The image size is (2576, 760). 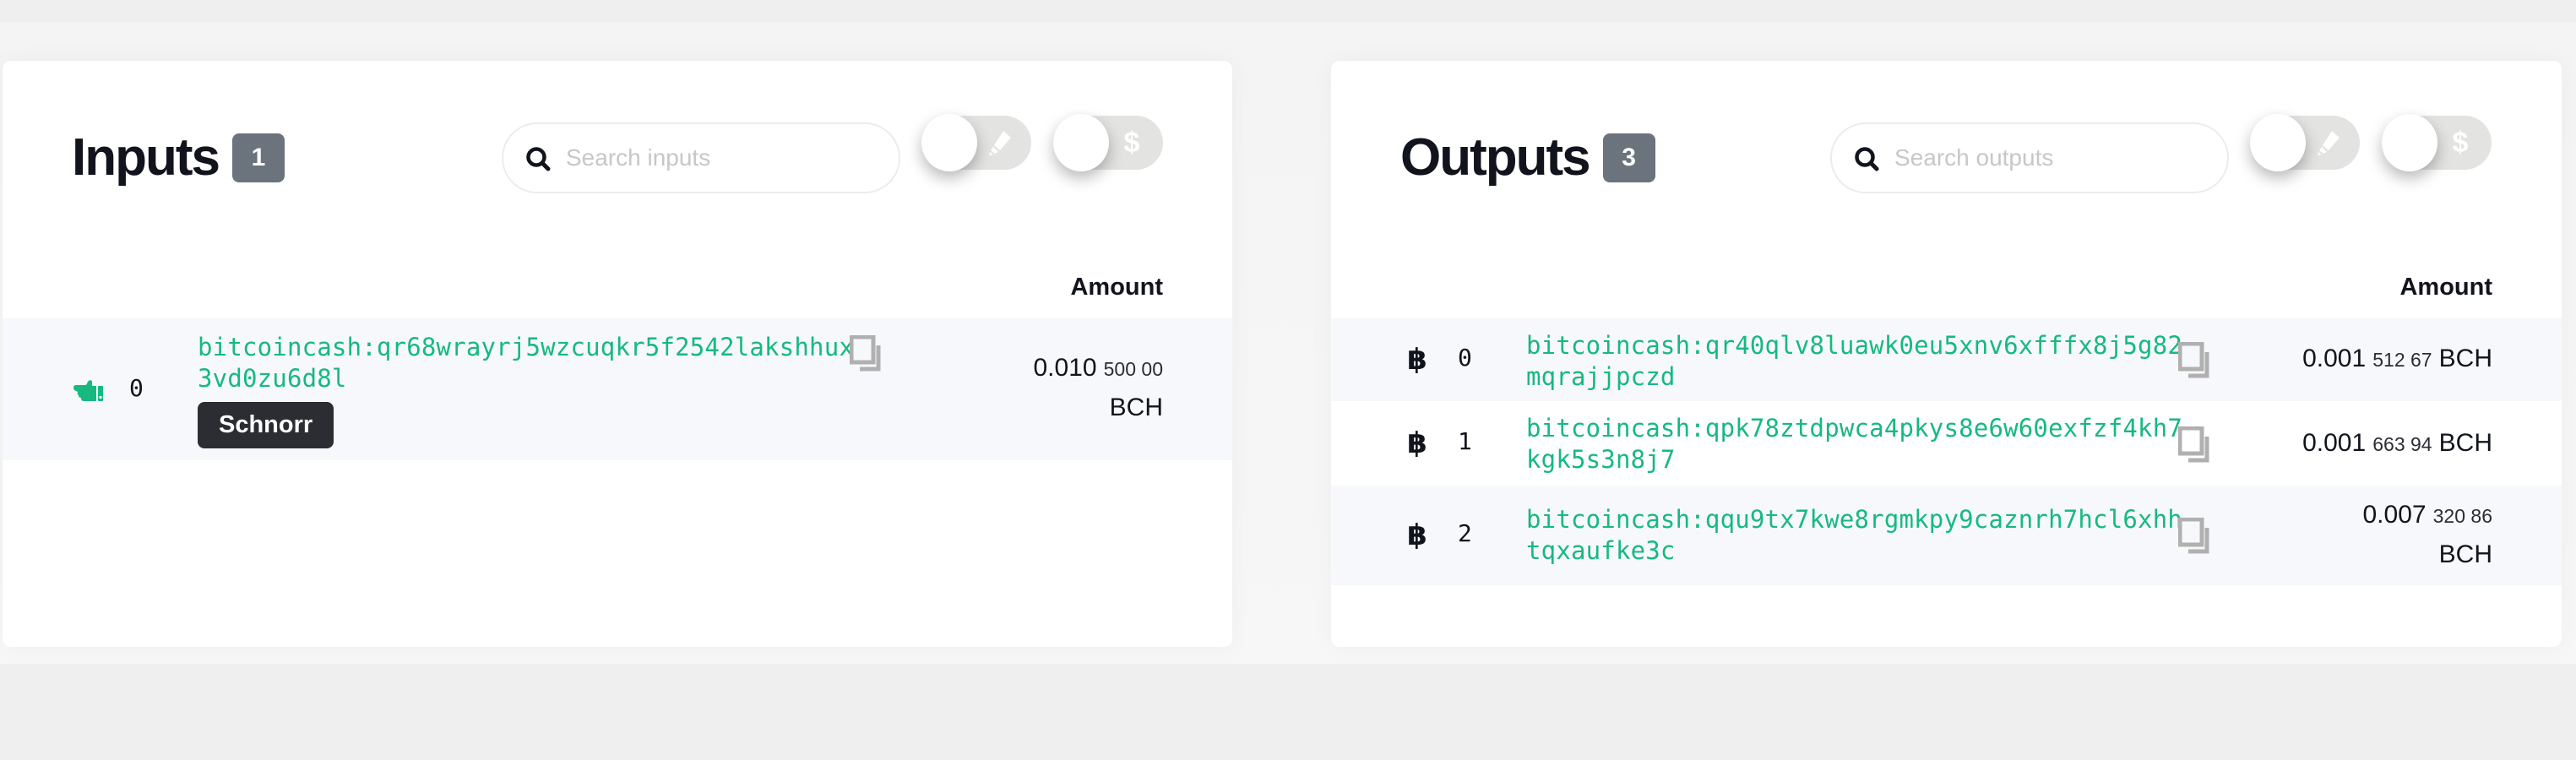 What do you see at coordinates (1465, 533) in the screenshot?
I see `output-index: 2` at bounding box center [1465, 533].